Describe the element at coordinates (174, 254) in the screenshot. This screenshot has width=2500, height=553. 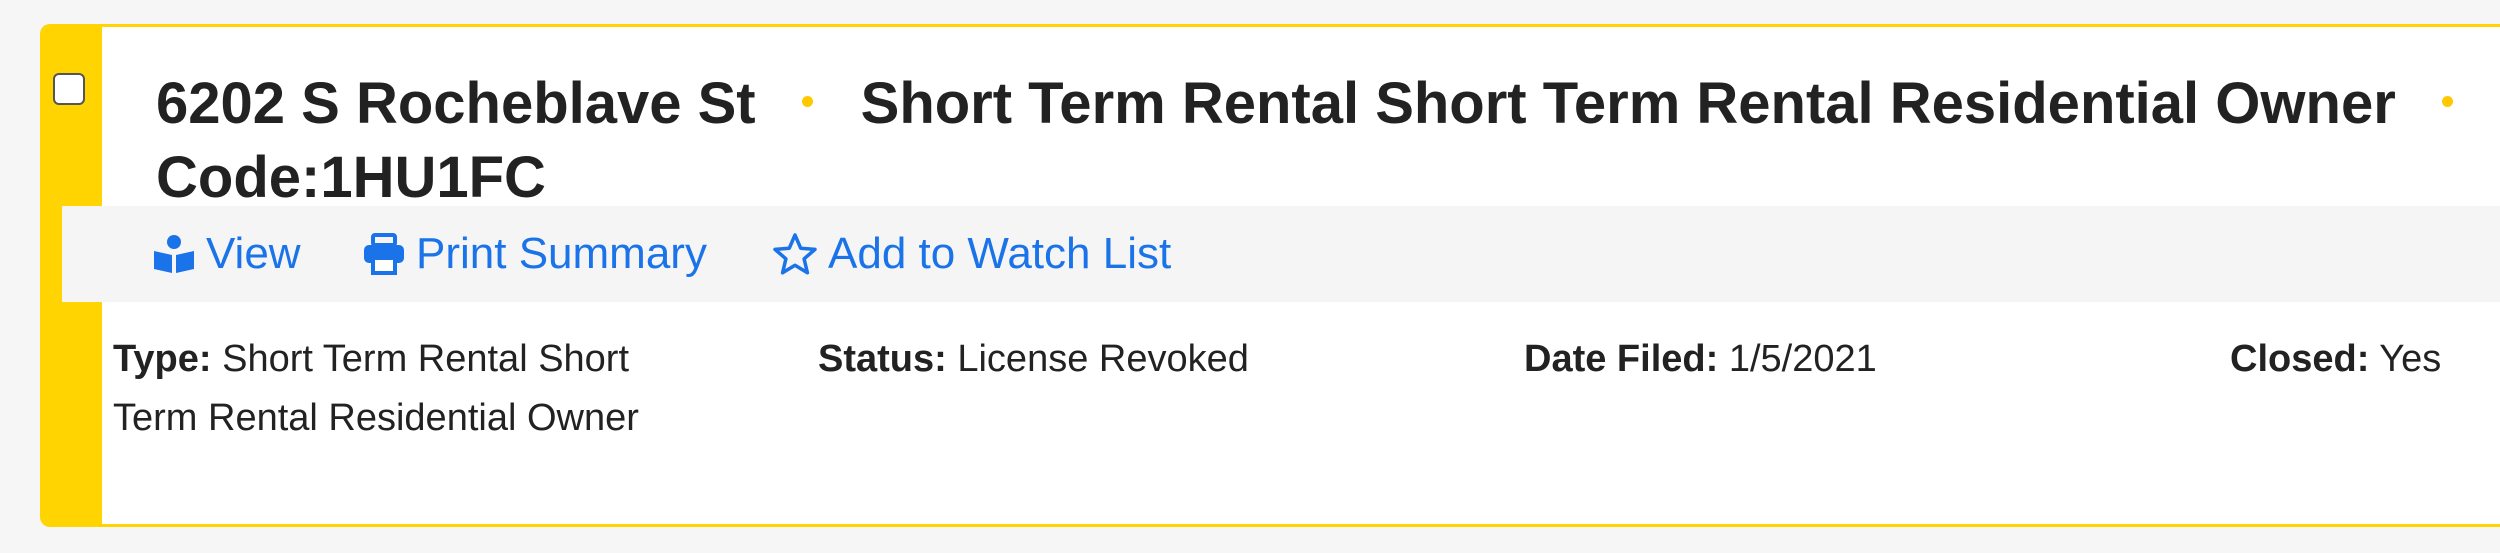
I see `book-reader-icon` at that location.